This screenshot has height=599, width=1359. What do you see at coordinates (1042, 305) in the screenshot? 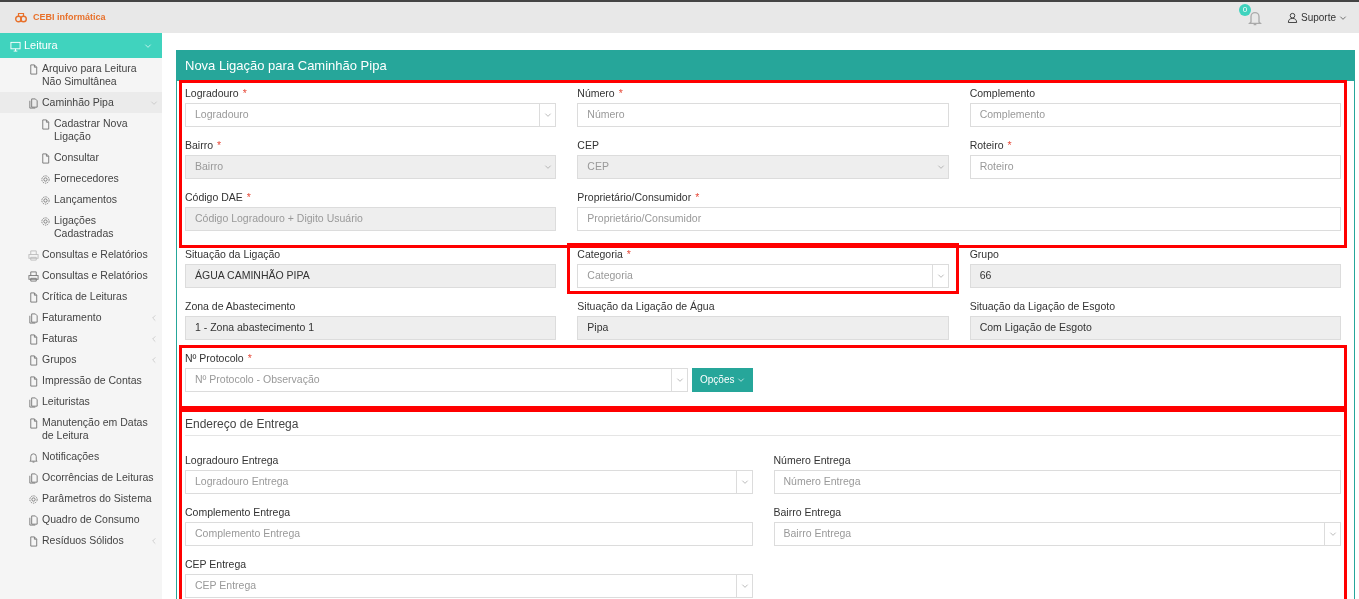
I see `field-label: Situação da Ligação de Esgoto` at bounding box center [1042, 305].